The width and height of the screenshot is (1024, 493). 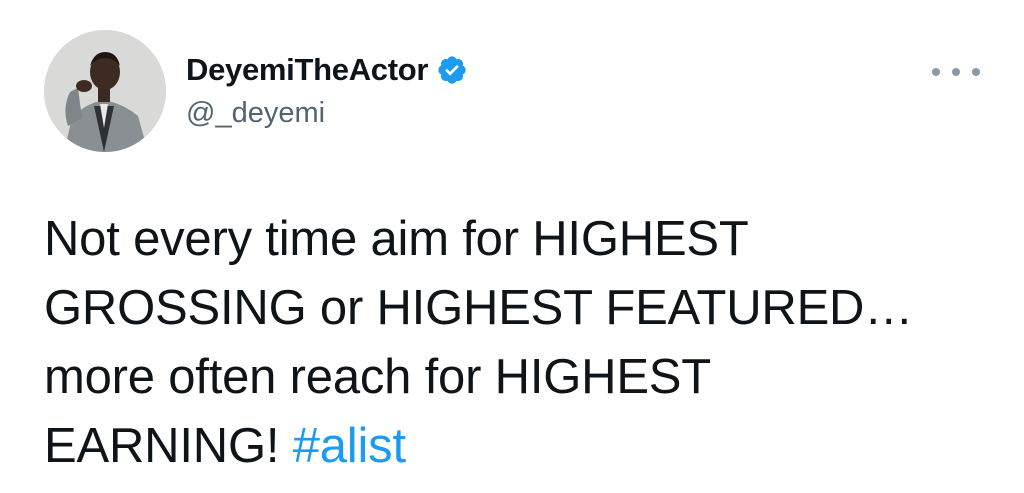 I want to click on tweet-text-line-last: EARNING! #alist, so click(x=524, y=446).